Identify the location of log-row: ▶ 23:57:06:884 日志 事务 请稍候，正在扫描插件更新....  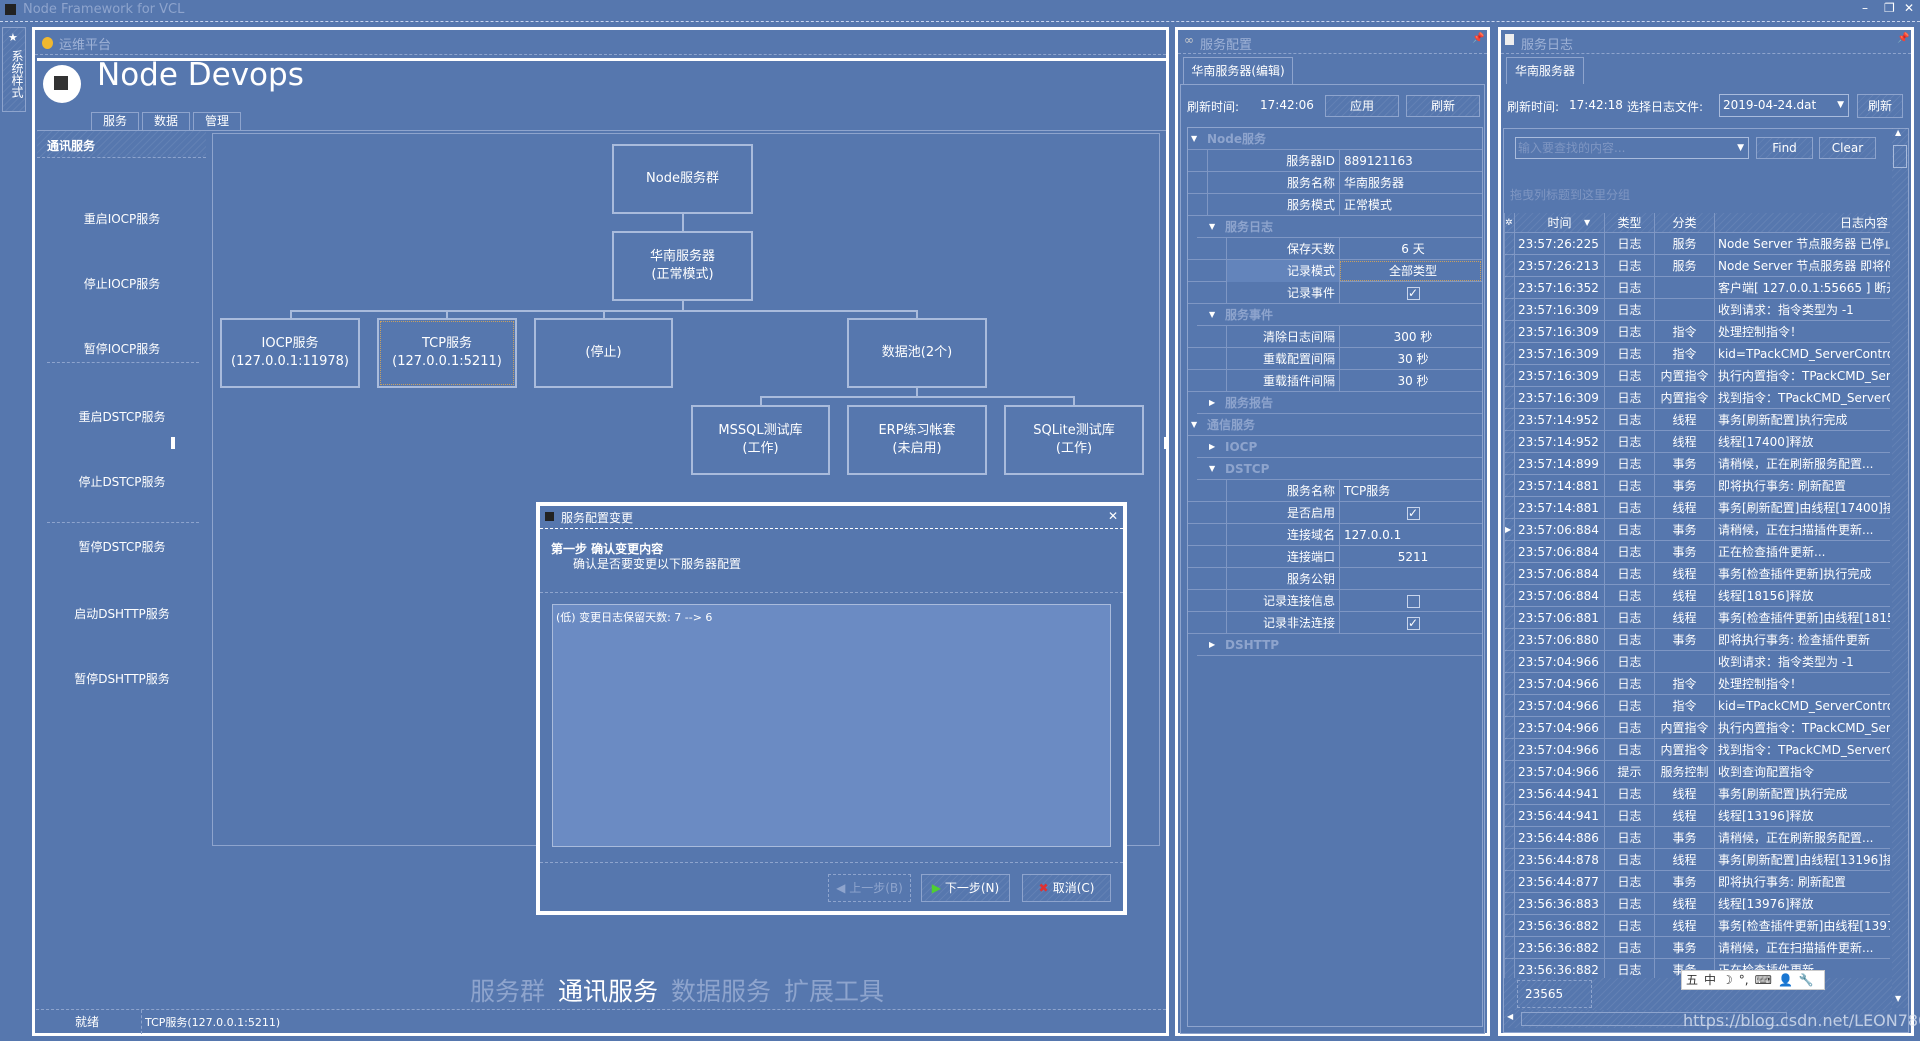
(1697, 530).